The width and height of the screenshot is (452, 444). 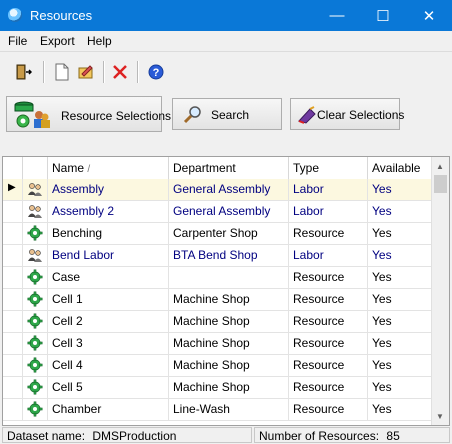 I want to click on cell-name: Cell 3, so click(x=108, y=343).